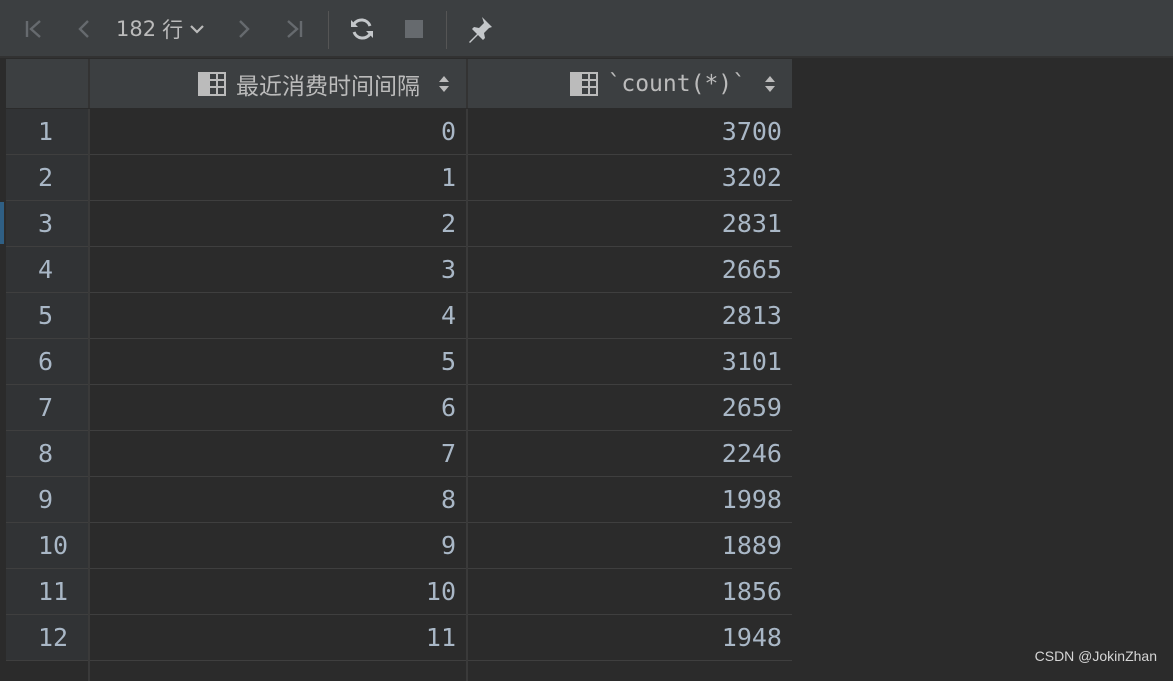 Image resolution: width=1173 pixels, height=681 pixels. Describe the element at coordinates (1095, 656) in the screenshot. I see `watermark: CSDN @JokinZhan` at that location.